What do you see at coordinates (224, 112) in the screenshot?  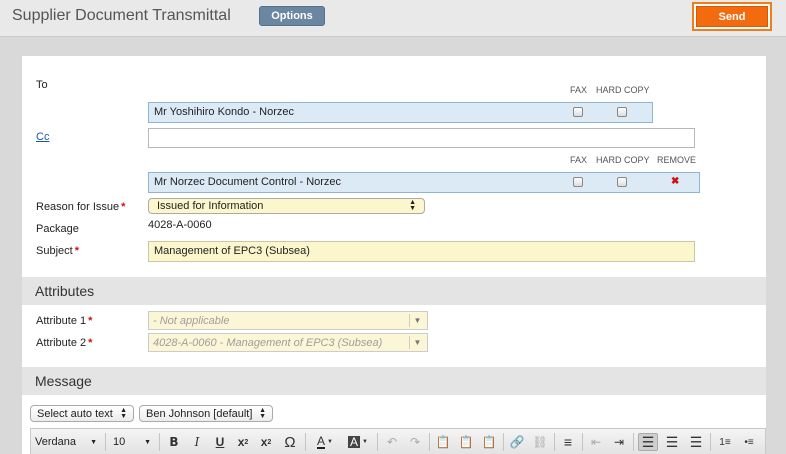 I see `to-recipient-name: Mr Yoshihiro Kondo - Norzec` at bounding box center [224, 112].